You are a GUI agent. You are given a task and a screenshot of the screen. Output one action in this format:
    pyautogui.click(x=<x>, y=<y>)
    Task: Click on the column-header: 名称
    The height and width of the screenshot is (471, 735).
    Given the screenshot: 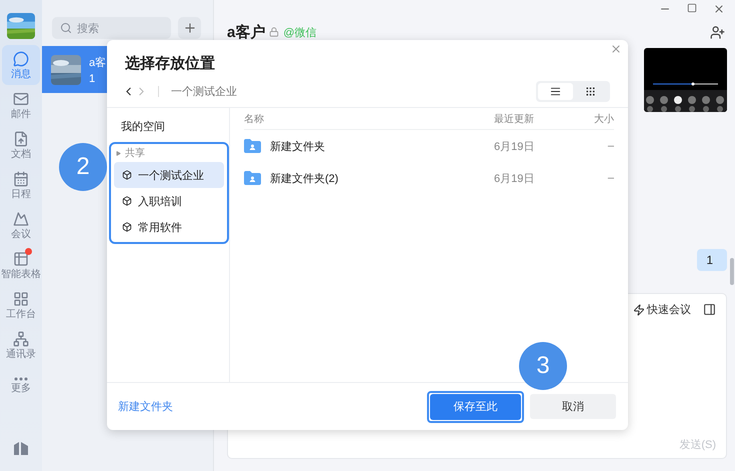 What is the action you would take?
    pyautogui.click(x=254, y=119)
    